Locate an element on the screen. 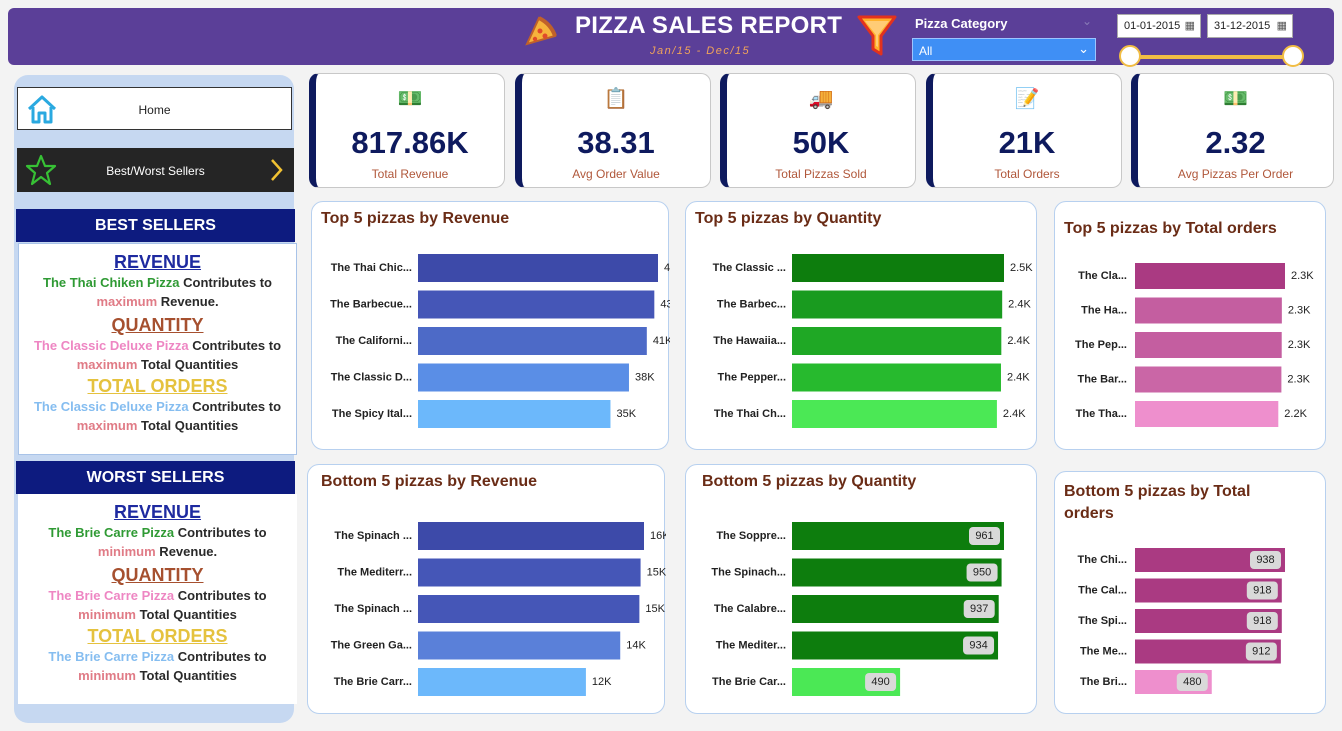 The image size is (1342, 731). start-date-value: 01-01-2015 is located at coordinates (1152, 26).